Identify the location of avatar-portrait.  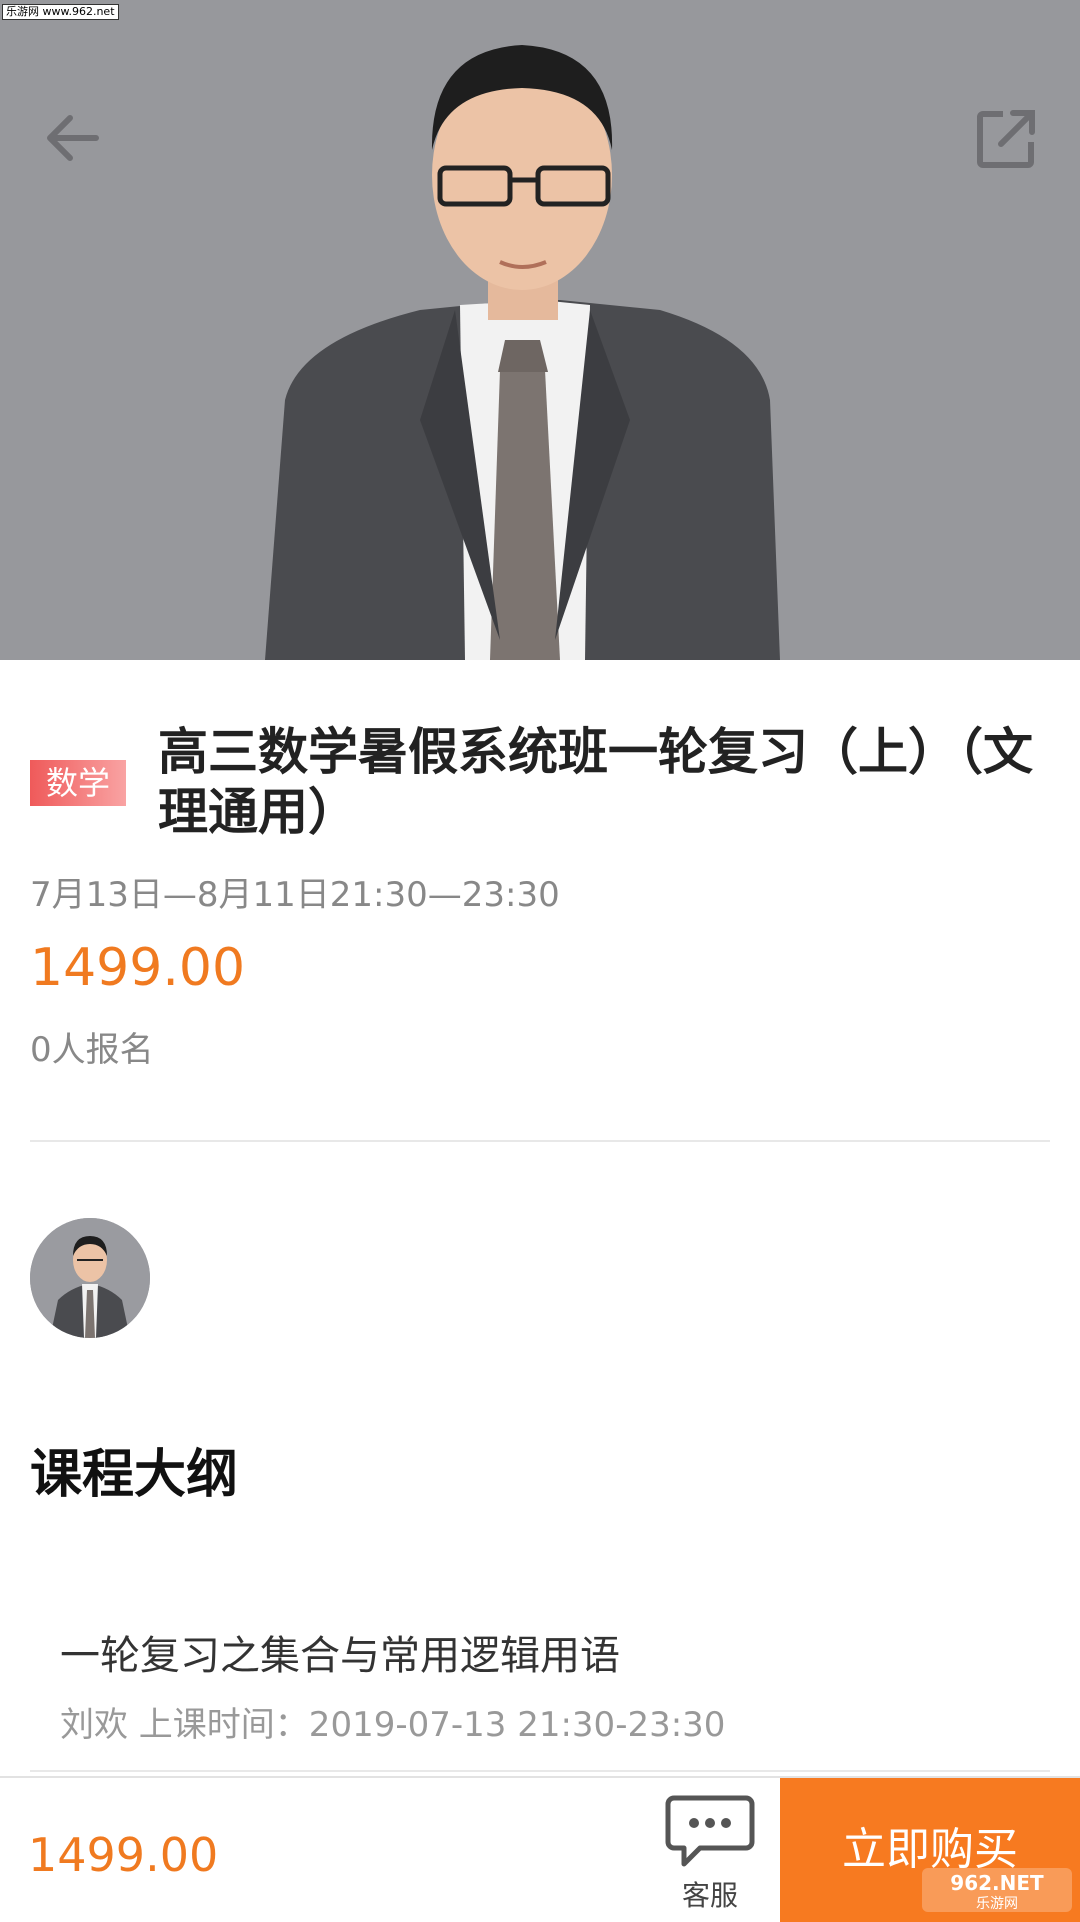
(90, 1278).